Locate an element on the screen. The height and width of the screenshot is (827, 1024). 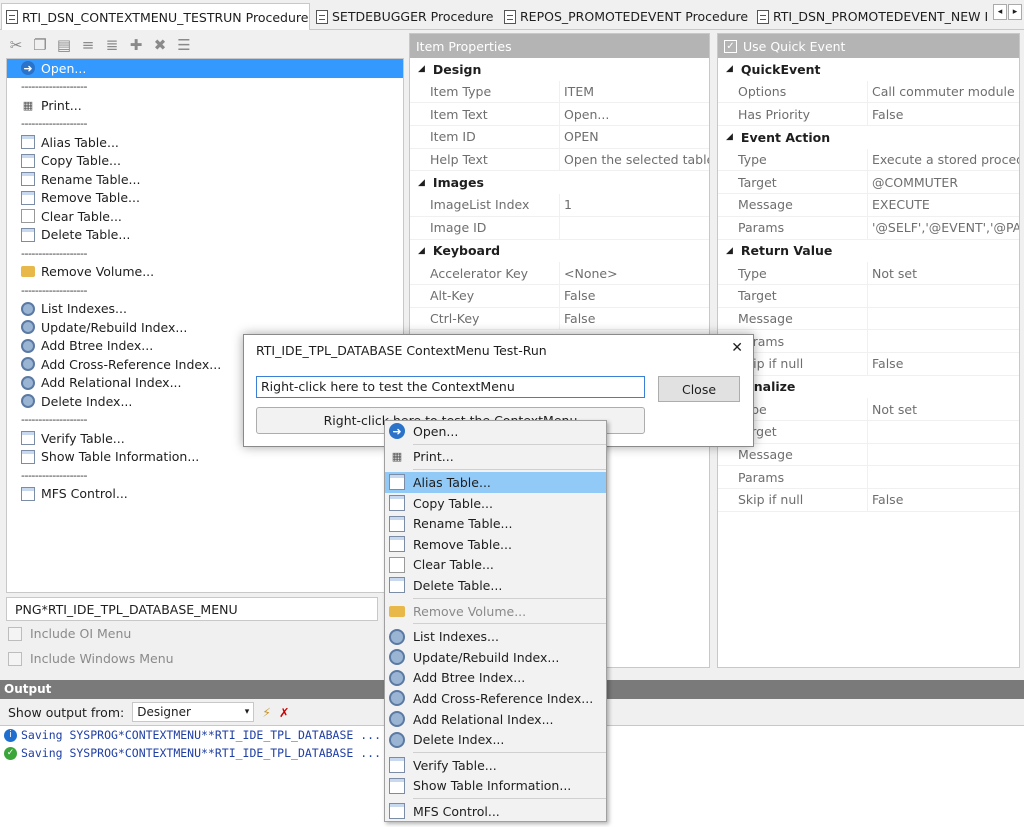
outdent-icon: ≣ is located at coordinates (112, 45).